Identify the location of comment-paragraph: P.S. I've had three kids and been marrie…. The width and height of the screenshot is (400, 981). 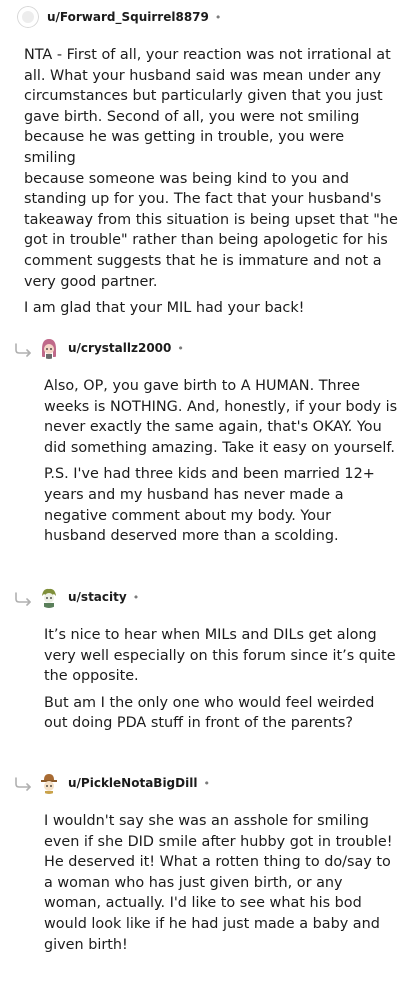
(209, 505).